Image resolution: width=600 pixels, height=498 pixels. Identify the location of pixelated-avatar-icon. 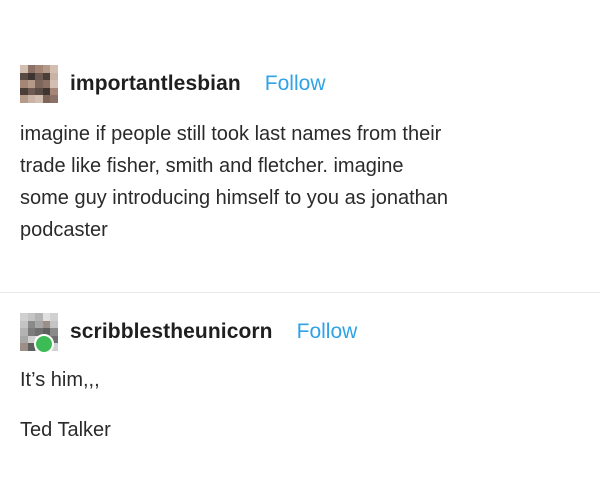
(39, 84).